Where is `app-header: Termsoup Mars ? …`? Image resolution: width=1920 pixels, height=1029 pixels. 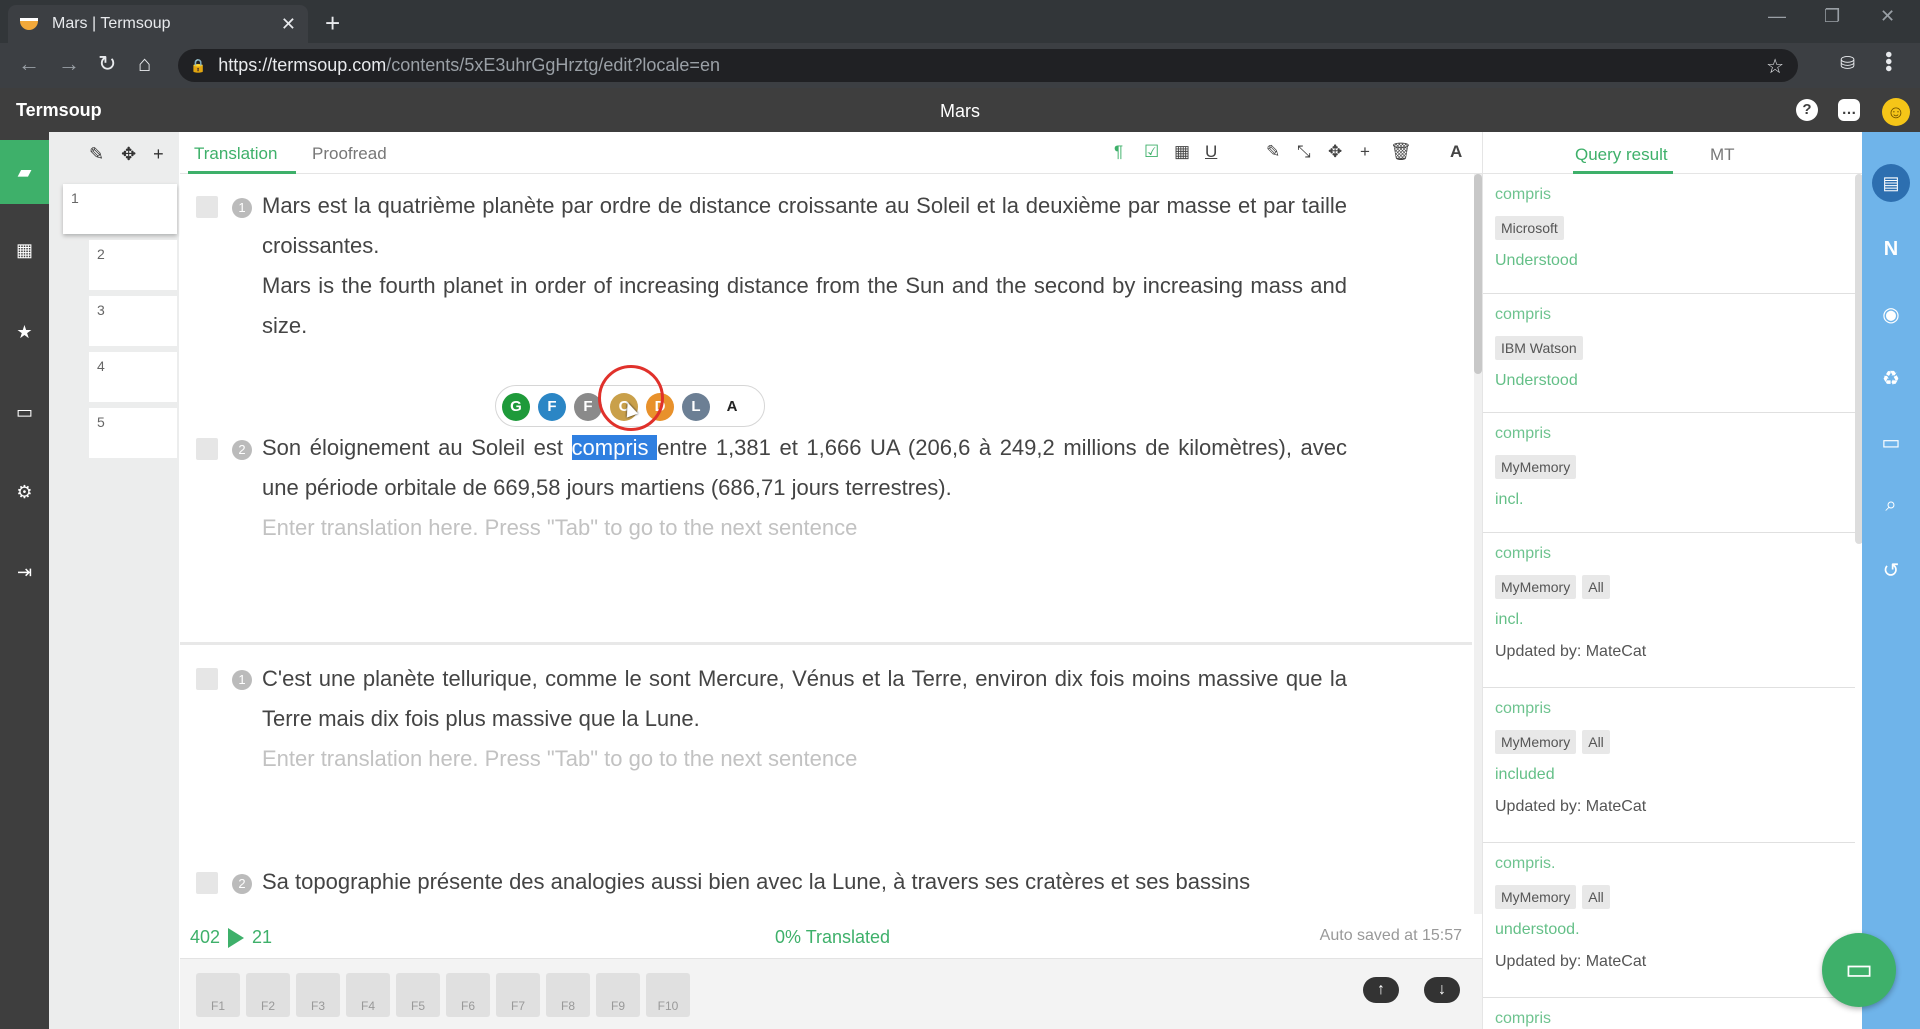 app-header: Termsoup Mars ? … is located at coordinates (960, 110).